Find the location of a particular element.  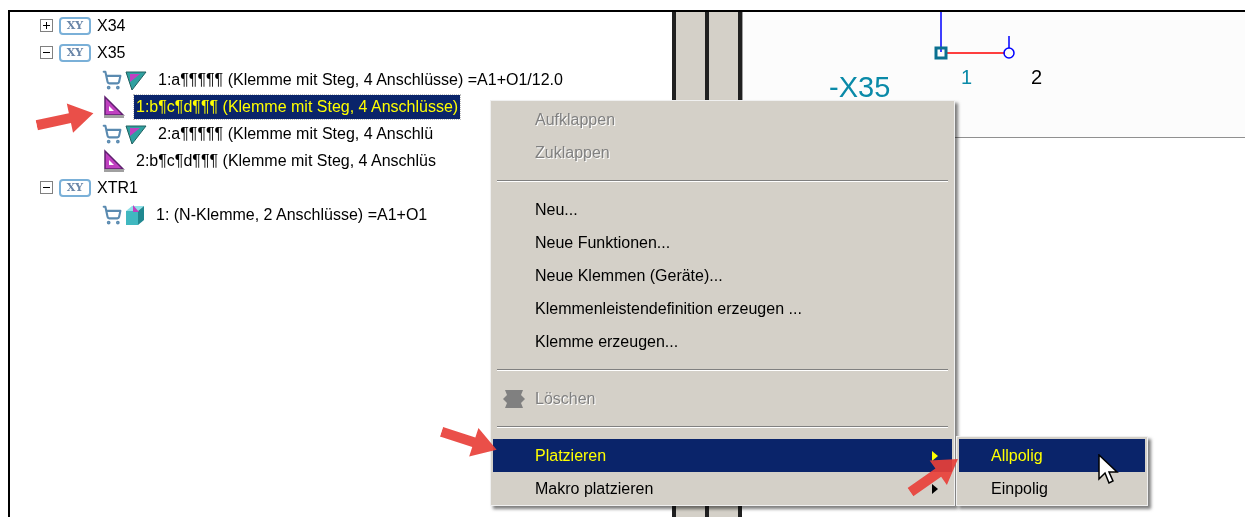

menu-item: Allpolig is located at coordinates (1052, 455).